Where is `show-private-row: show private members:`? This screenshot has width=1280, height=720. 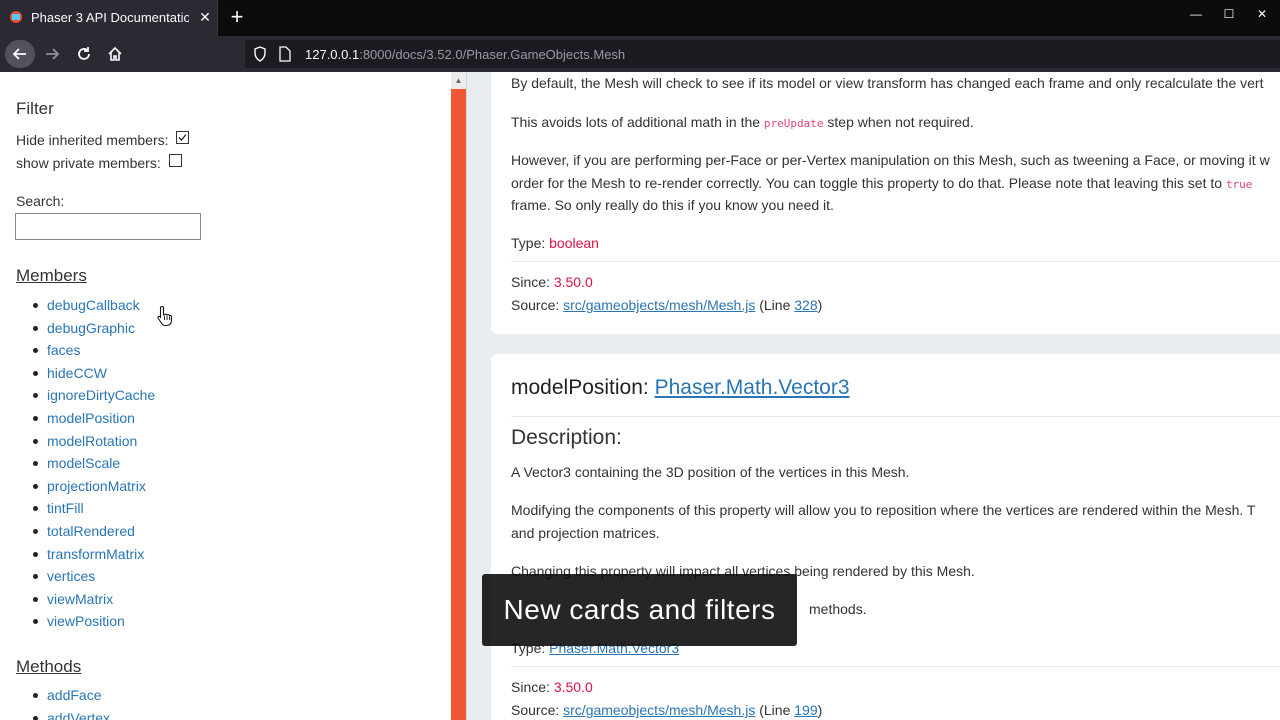 show-private-row: show private members: is located at coordinates (99, 162).